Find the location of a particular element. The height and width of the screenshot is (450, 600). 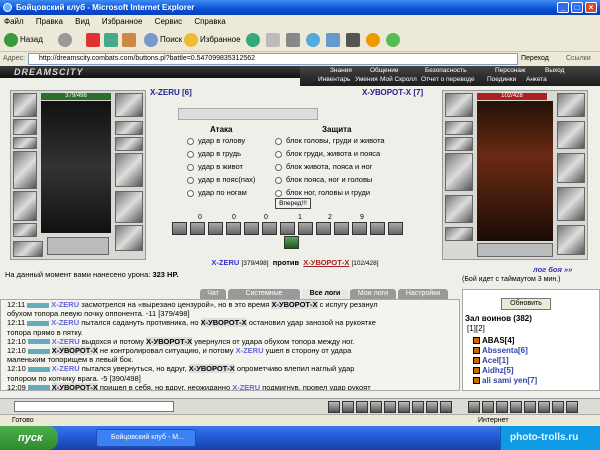

enemy-legs-slot is located at coordinates (571, 204).